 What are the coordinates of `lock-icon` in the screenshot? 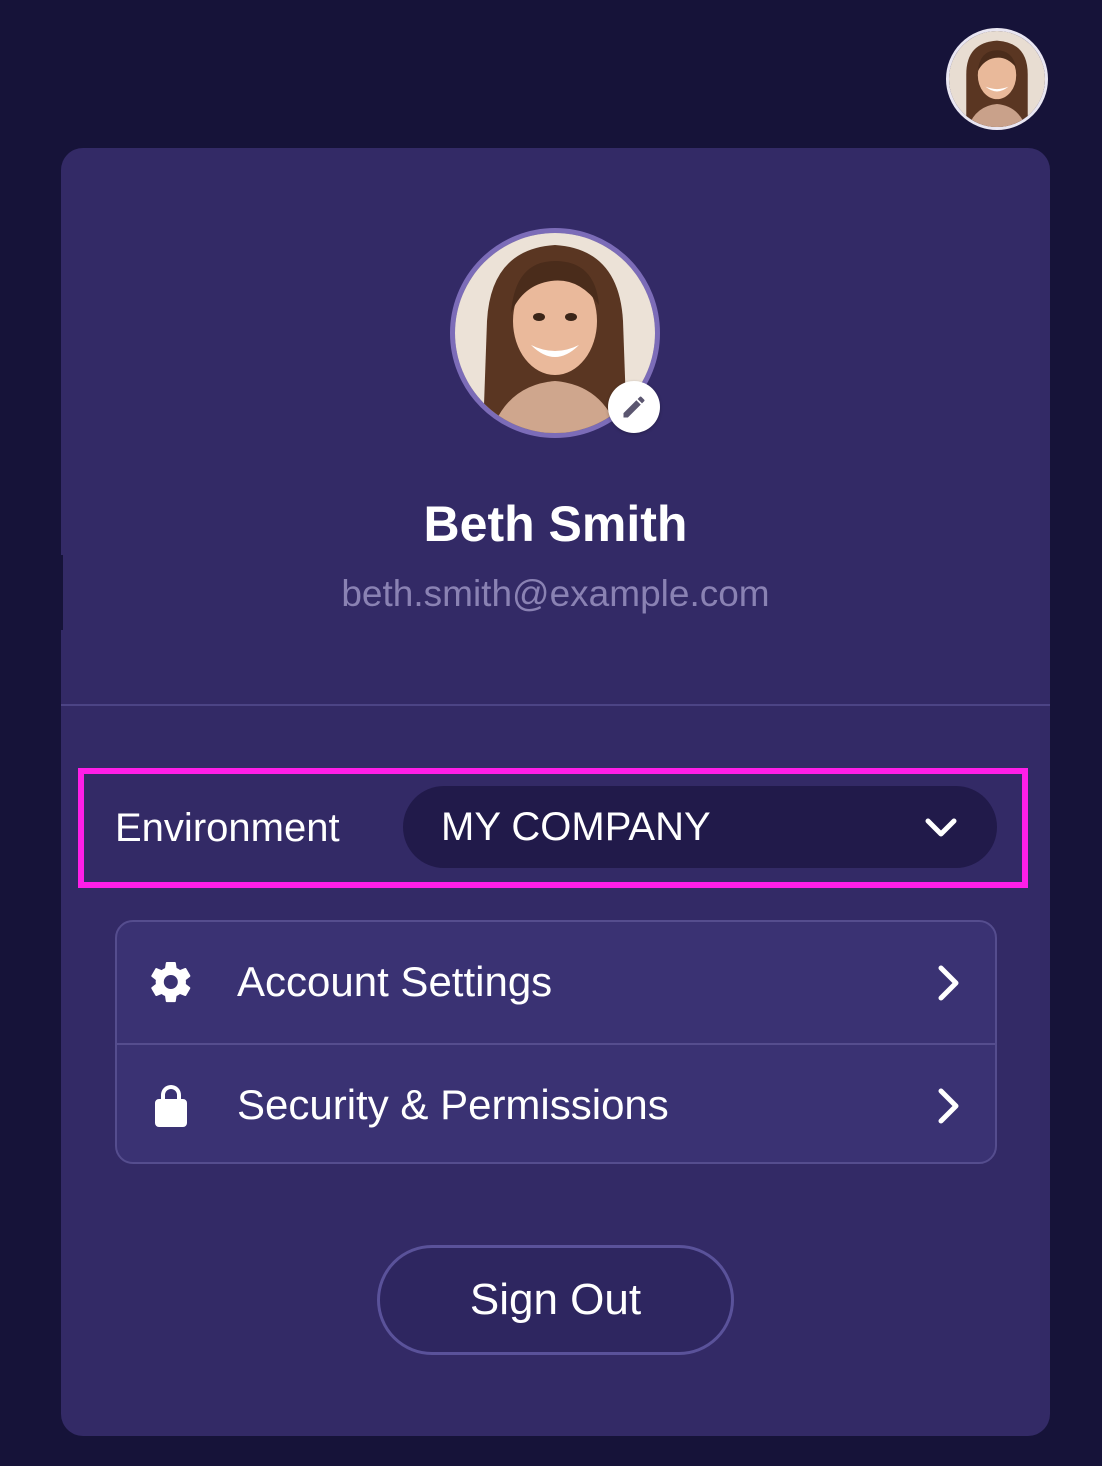 It's located at (171, 1106).